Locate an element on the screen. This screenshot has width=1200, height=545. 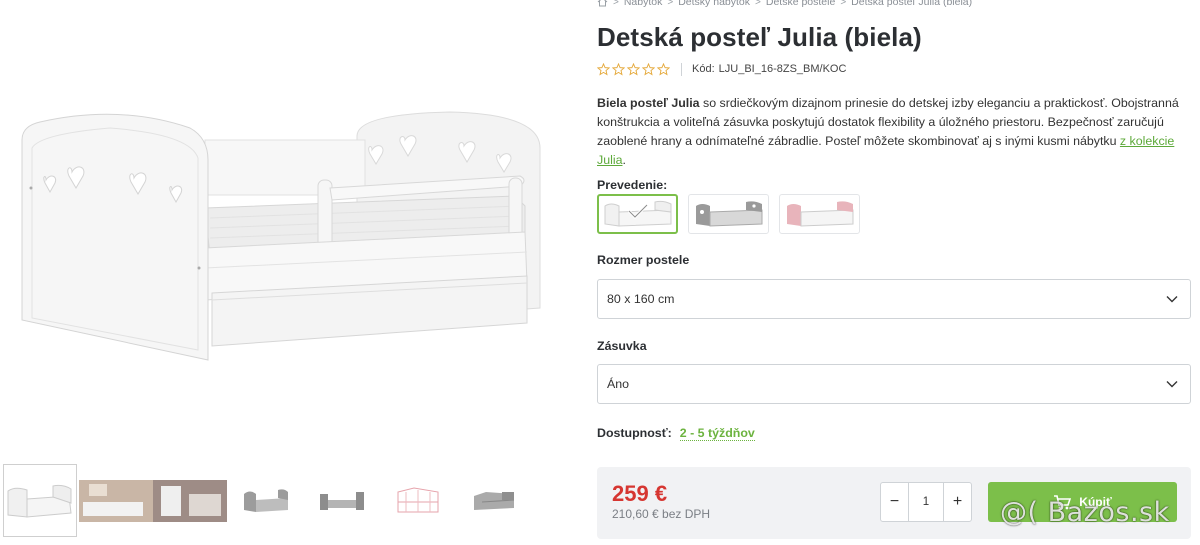
thumbnail-bed-gray is located at coordinates (266, 500).